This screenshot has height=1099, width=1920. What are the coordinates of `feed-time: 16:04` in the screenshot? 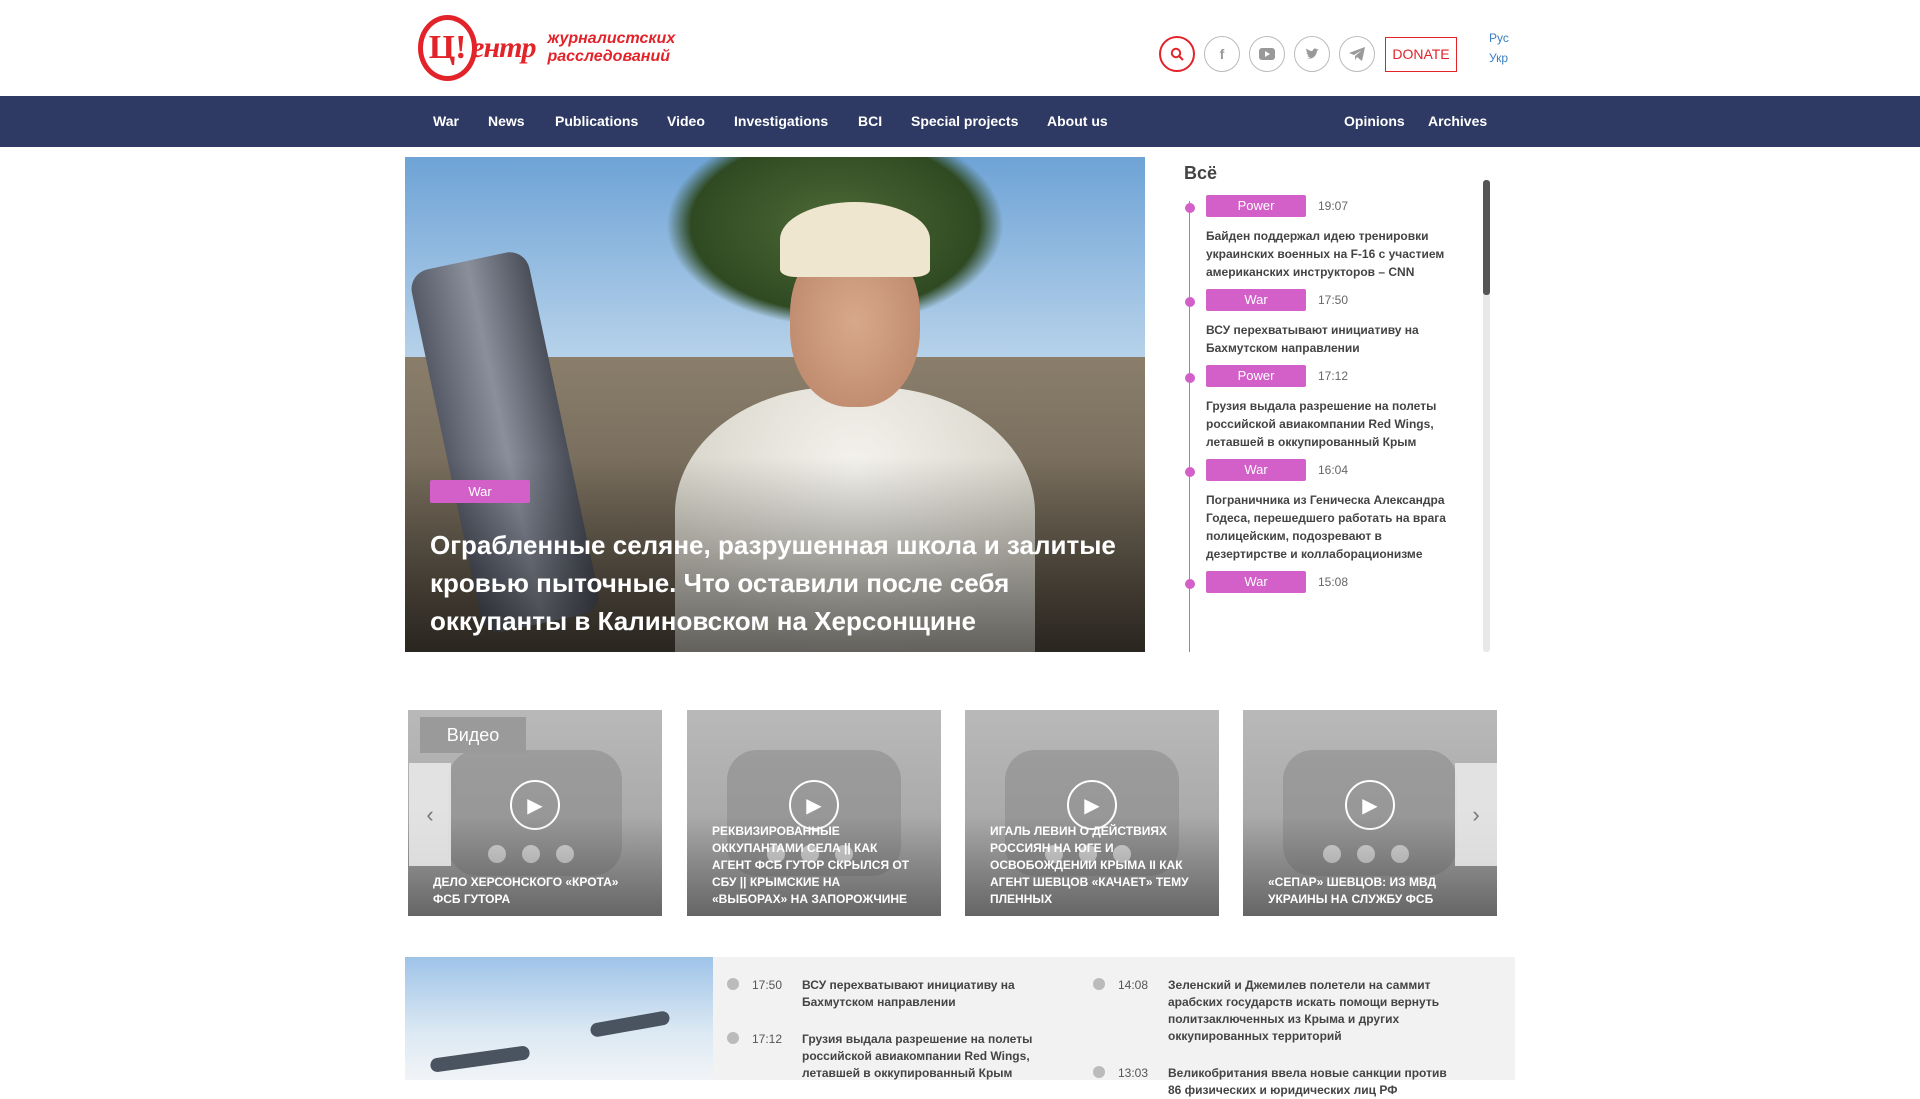 It's located at (1333, 470).